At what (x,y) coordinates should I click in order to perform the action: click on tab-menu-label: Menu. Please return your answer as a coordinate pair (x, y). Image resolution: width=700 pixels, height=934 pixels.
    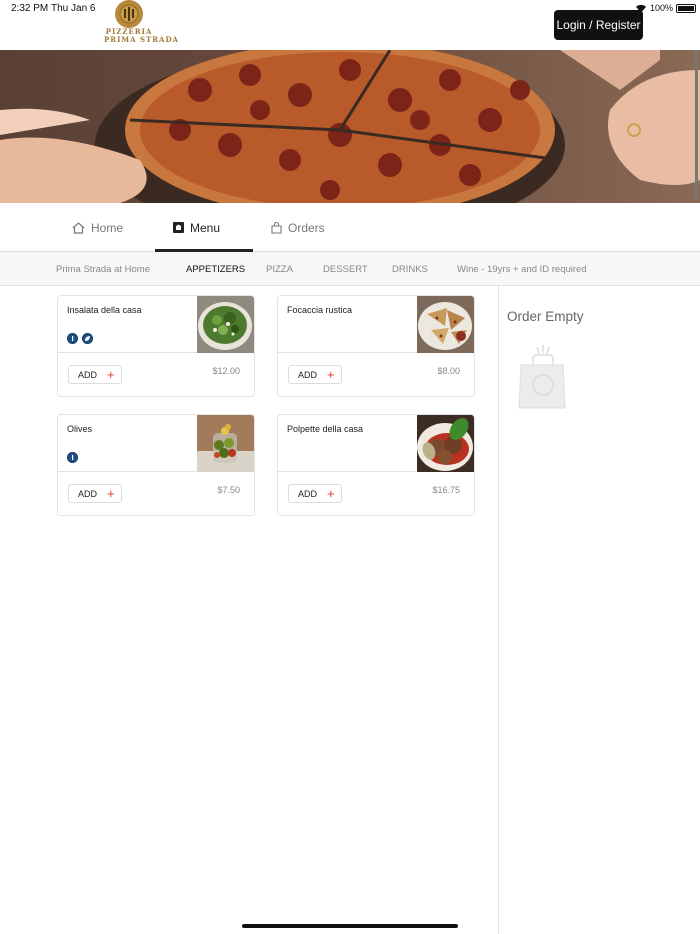
    Looking at the image, I should click on (205, 227).